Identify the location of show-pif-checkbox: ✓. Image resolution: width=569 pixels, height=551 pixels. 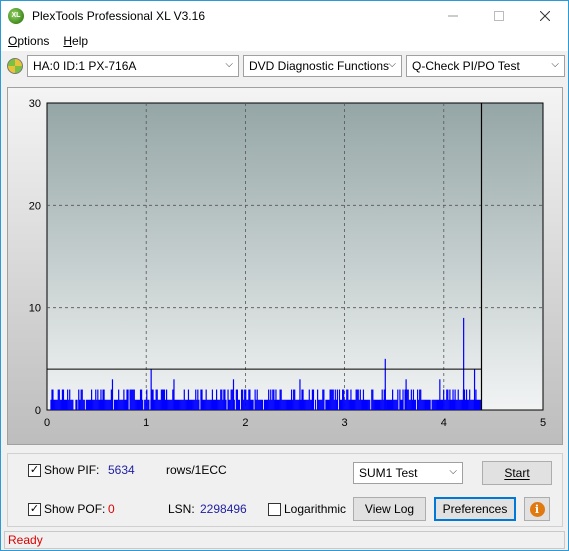
(34, 470).